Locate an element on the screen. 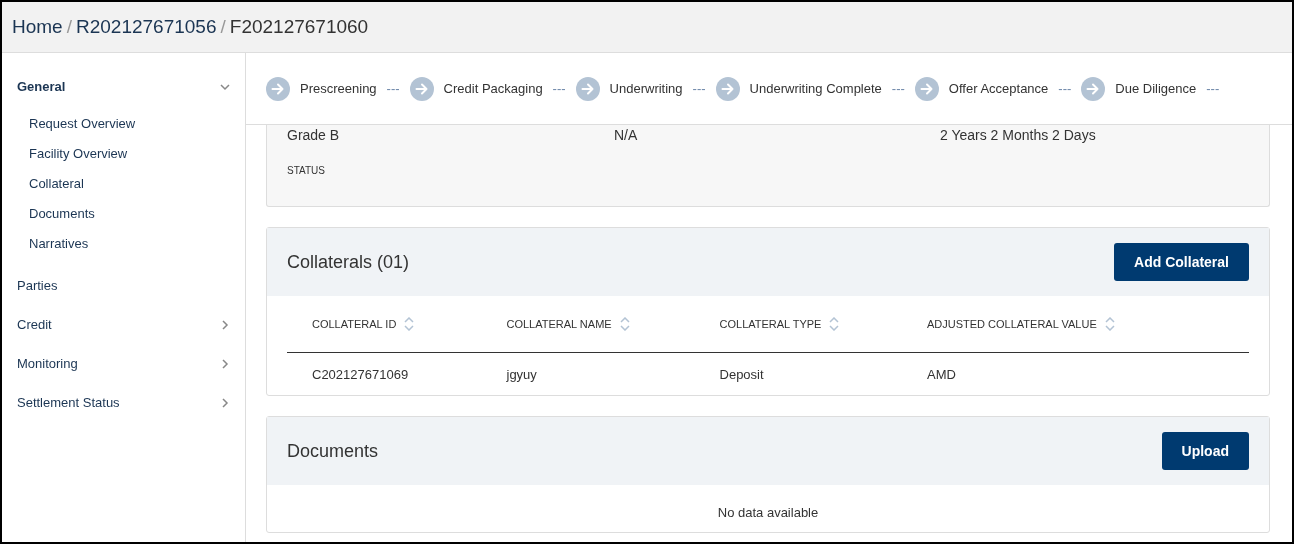 The image size is (1294, 544). sidebar-item: Credit is located at coordinates (34, 324).